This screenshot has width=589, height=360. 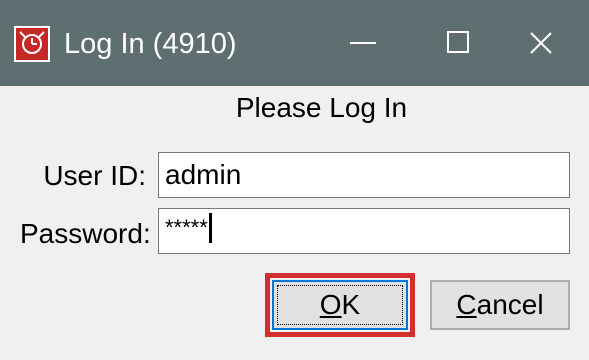 What do you see at coordinates (466, 304) in the screenshot?
I see `cancel-mnemonic: C` at bounding box center [466, 304].